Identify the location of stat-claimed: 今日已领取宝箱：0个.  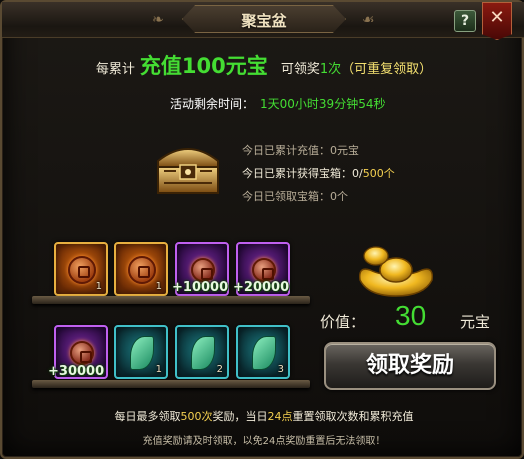
(295, 196).